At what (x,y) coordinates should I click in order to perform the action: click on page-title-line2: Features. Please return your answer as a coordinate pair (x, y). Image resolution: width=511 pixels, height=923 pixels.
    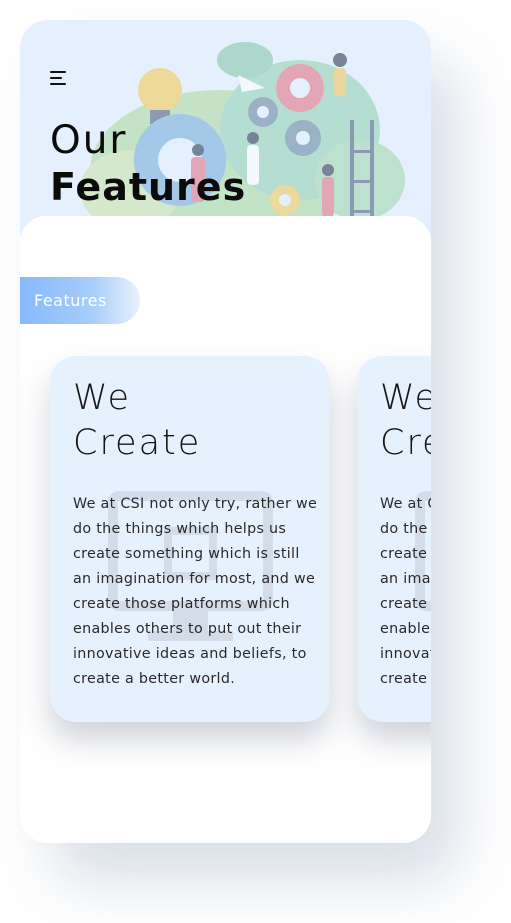
    Looking at the image, I should click on (148, 187).